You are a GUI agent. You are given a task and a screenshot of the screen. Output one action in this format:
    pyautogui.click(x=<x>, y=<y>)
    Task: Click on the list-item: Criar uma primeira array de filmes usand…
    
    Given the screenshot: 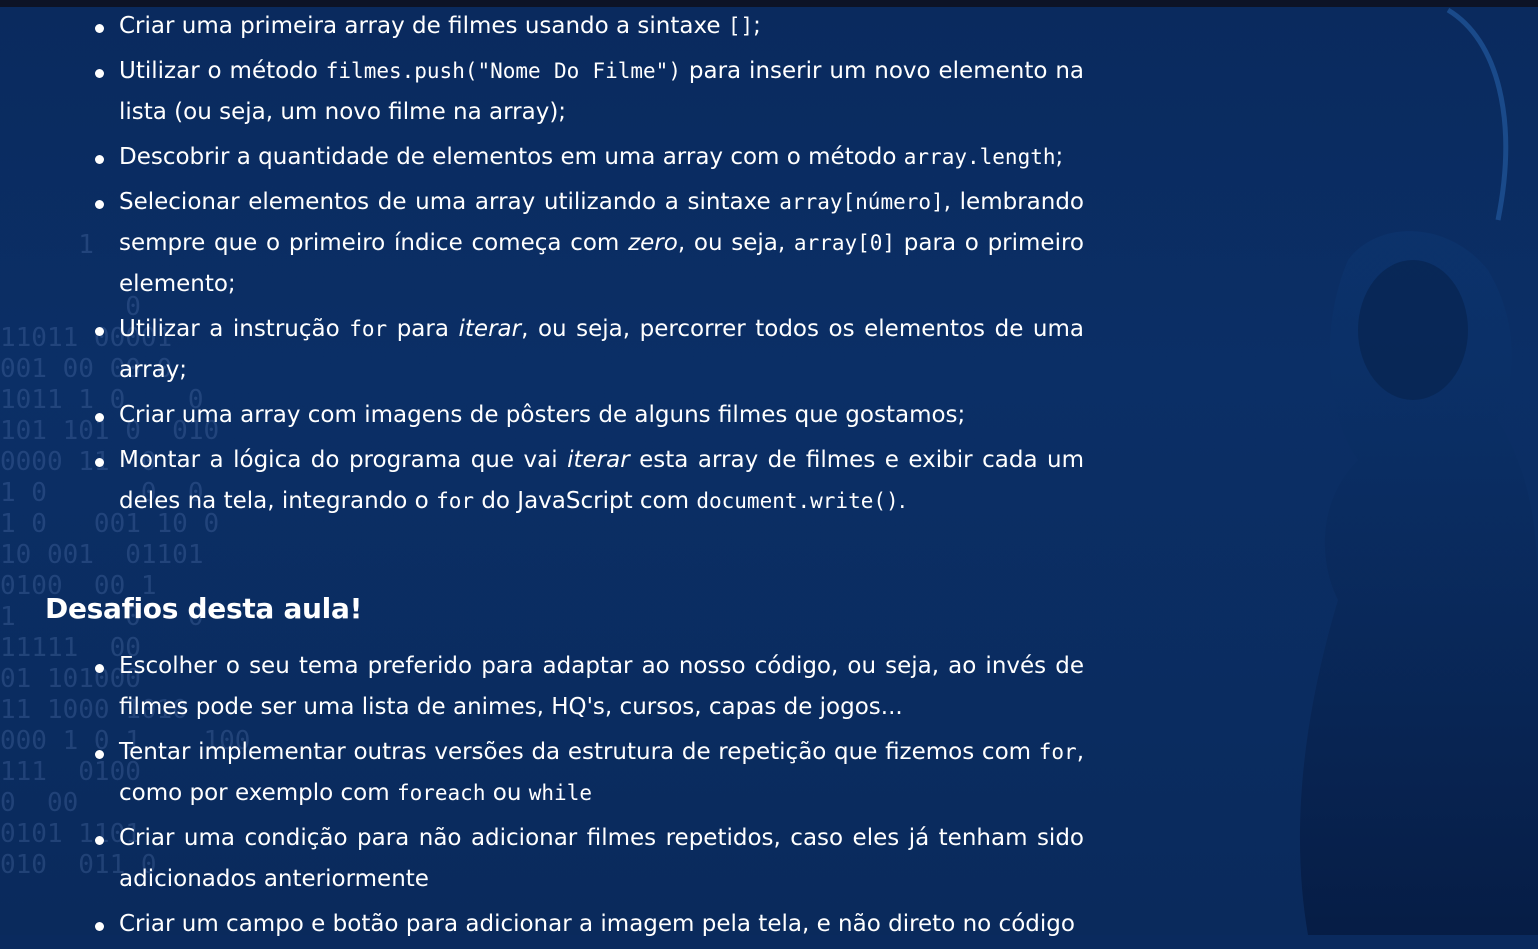 What is the action you would take?
    pyautogui.click(x=589, y=26)
    